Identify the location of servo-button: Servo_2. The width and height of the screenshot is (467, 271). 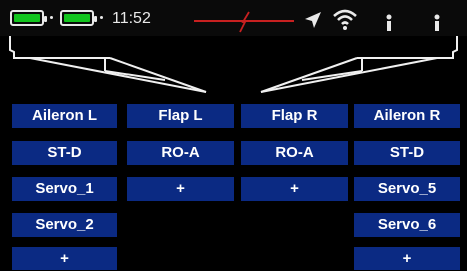
(64, 225).